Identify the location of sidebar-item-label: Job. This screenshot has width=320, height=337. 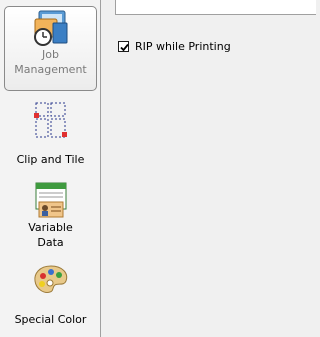
(50, 54).